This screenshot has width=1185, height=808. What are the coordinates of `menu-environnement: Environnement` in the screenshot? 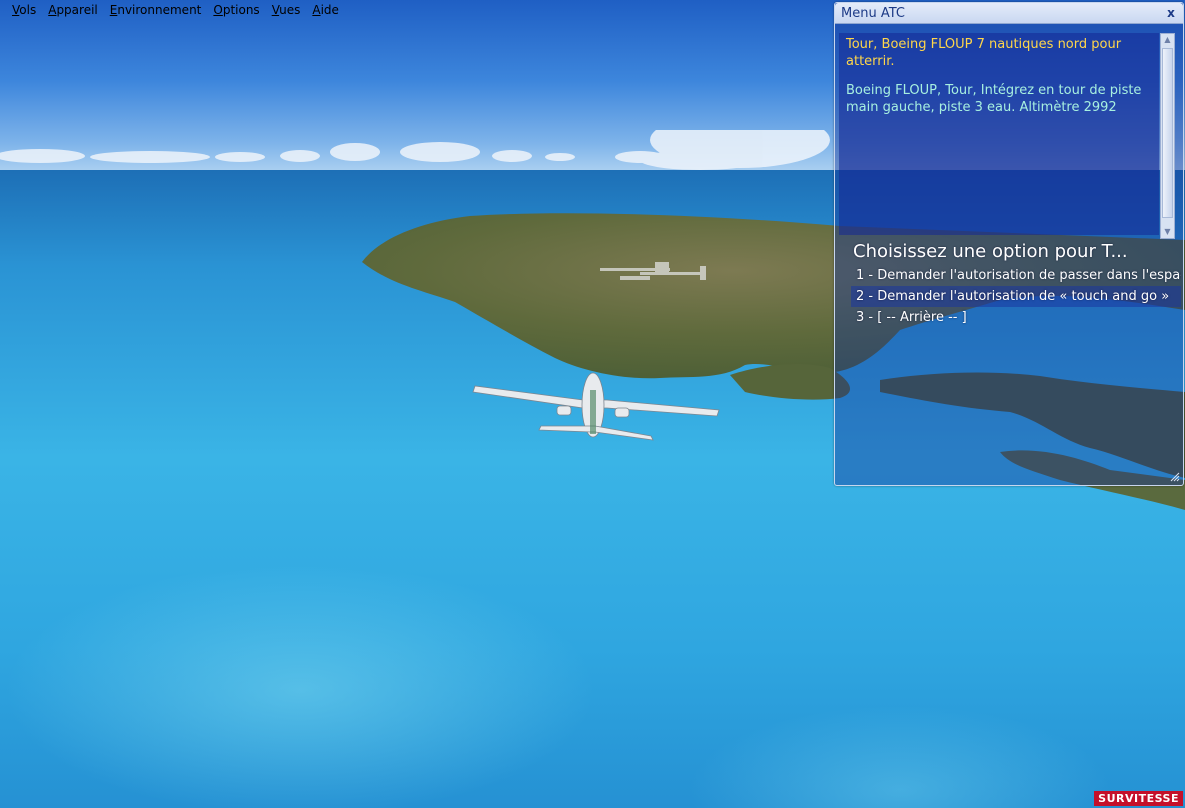 It's located at (156, 10).